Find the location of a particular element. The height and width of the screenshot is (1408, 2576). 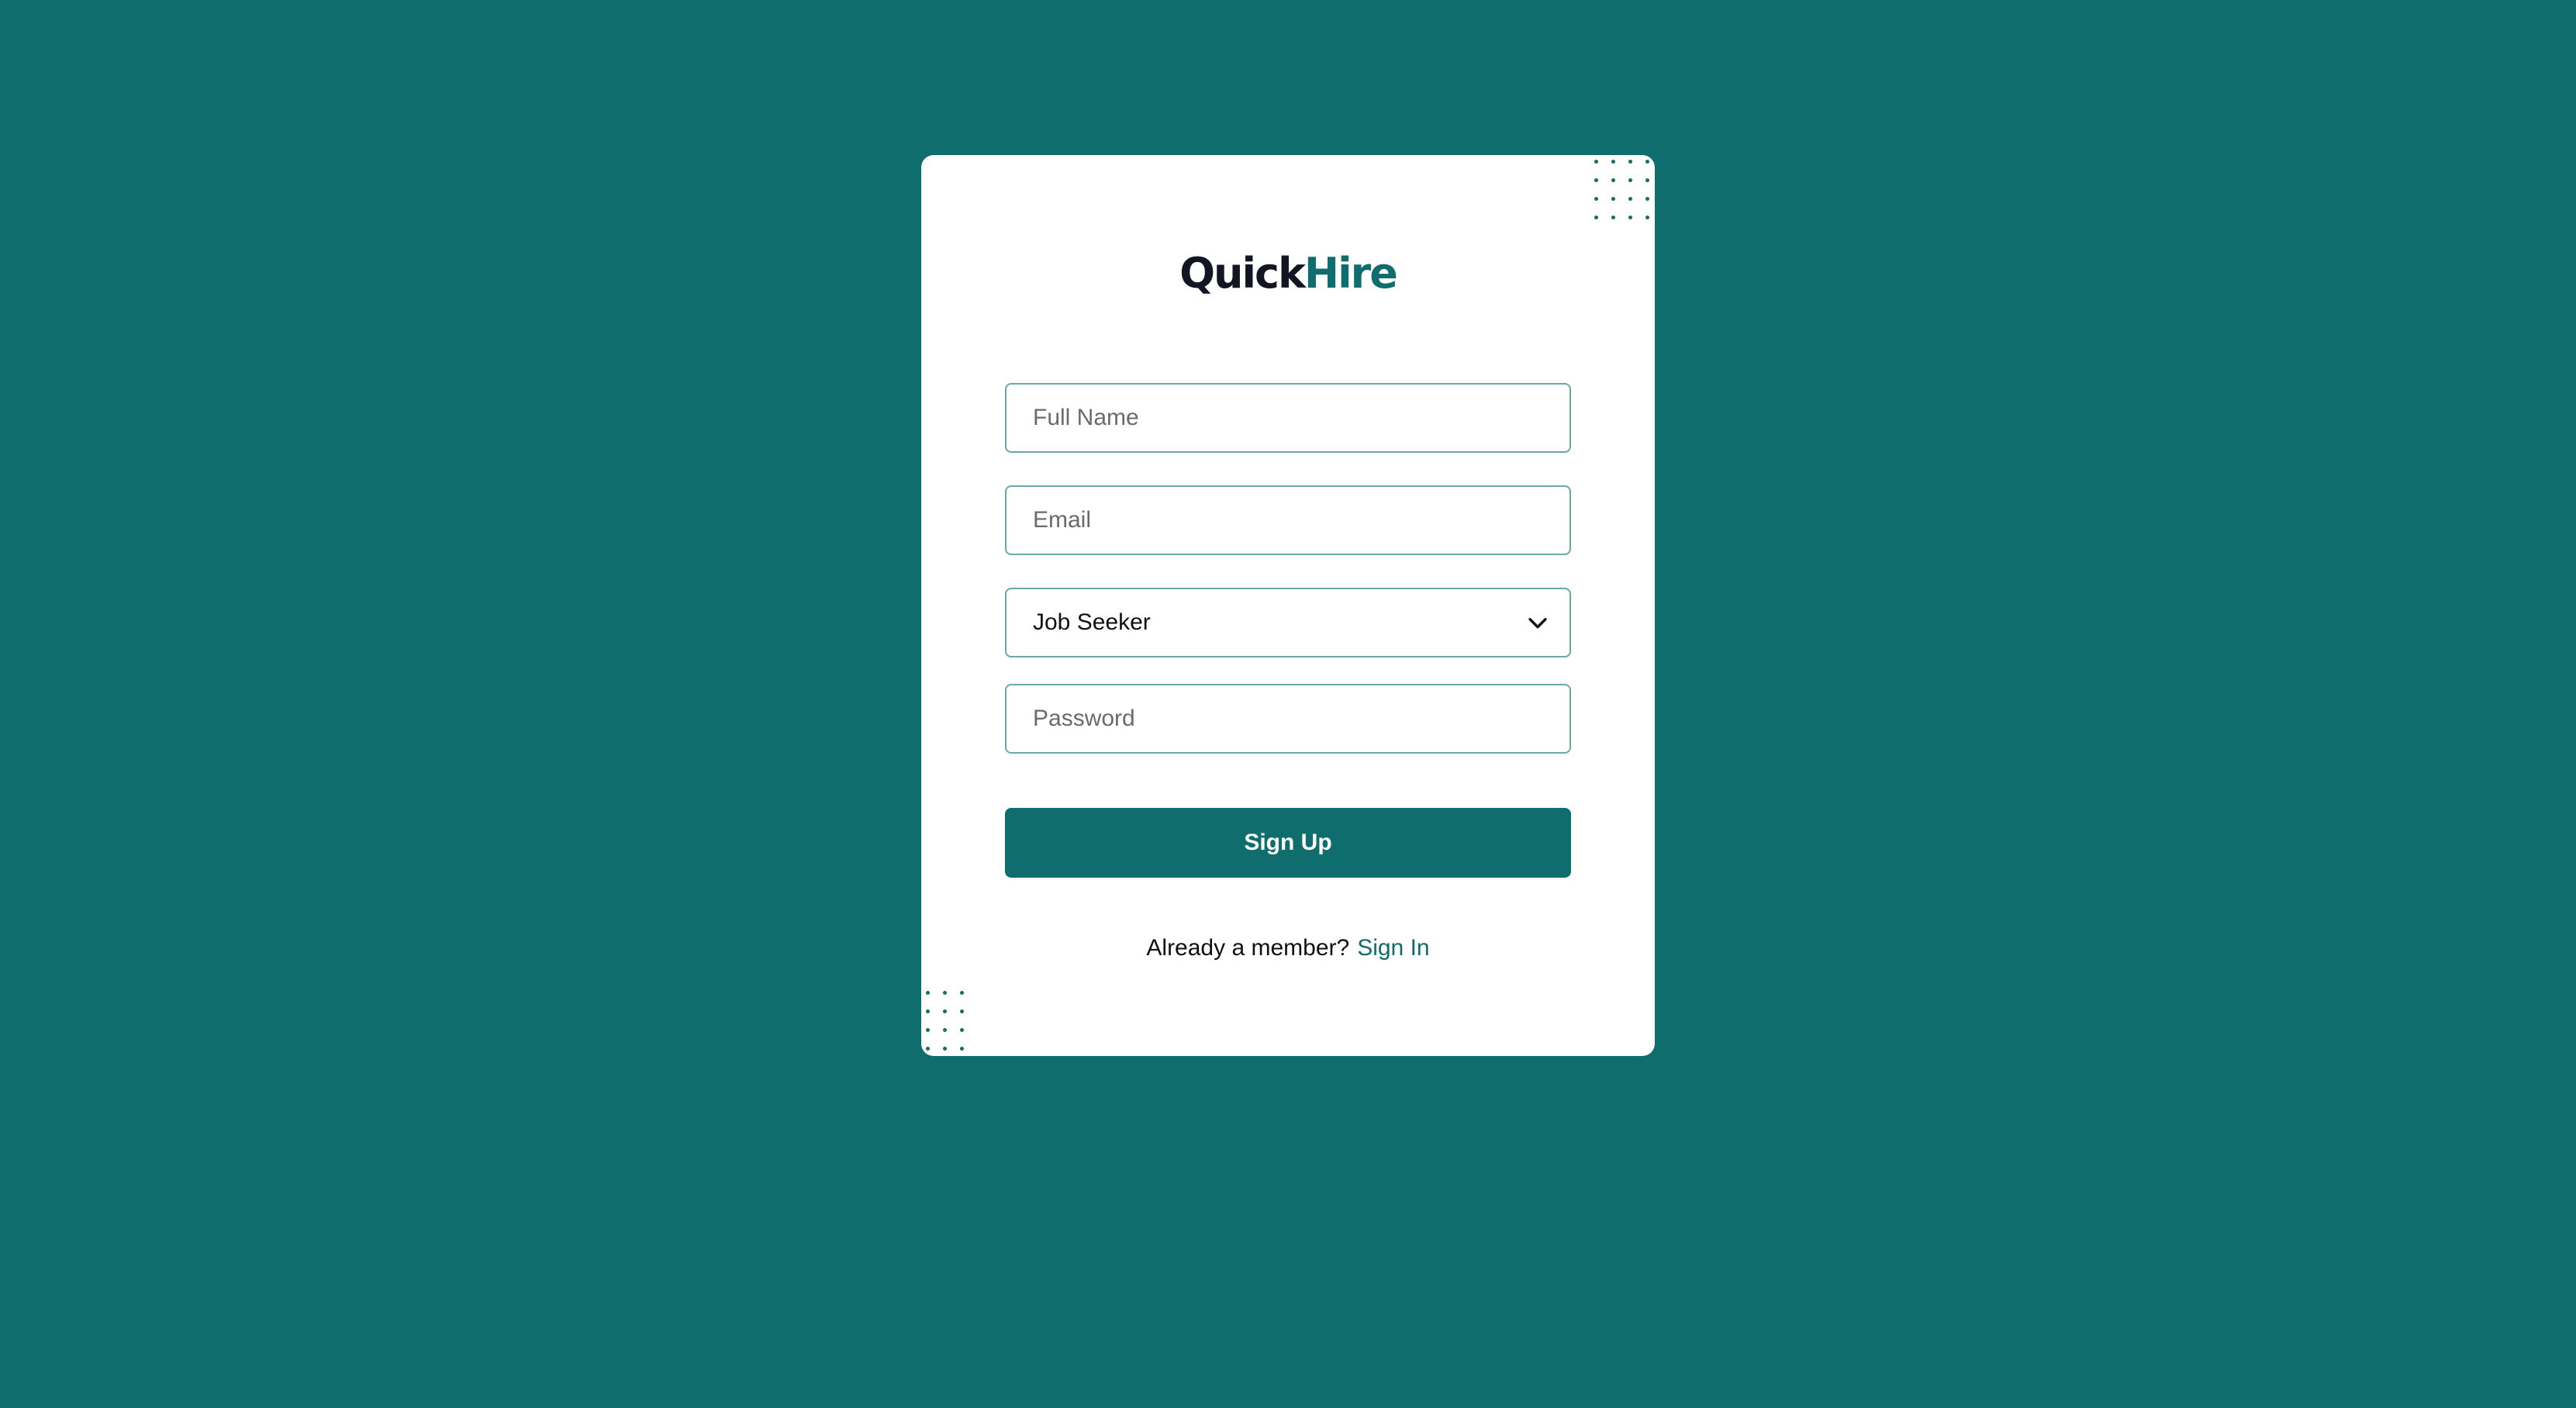

dot-grid-decoration-bottom is located at coordinates (946, 1021).